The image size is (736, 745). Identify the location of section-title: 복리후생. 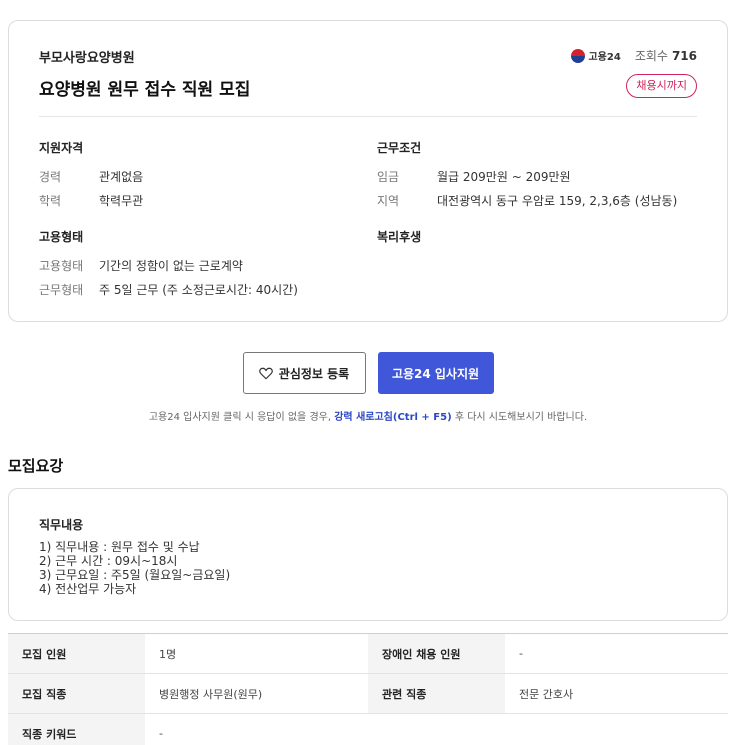
(399, 237).